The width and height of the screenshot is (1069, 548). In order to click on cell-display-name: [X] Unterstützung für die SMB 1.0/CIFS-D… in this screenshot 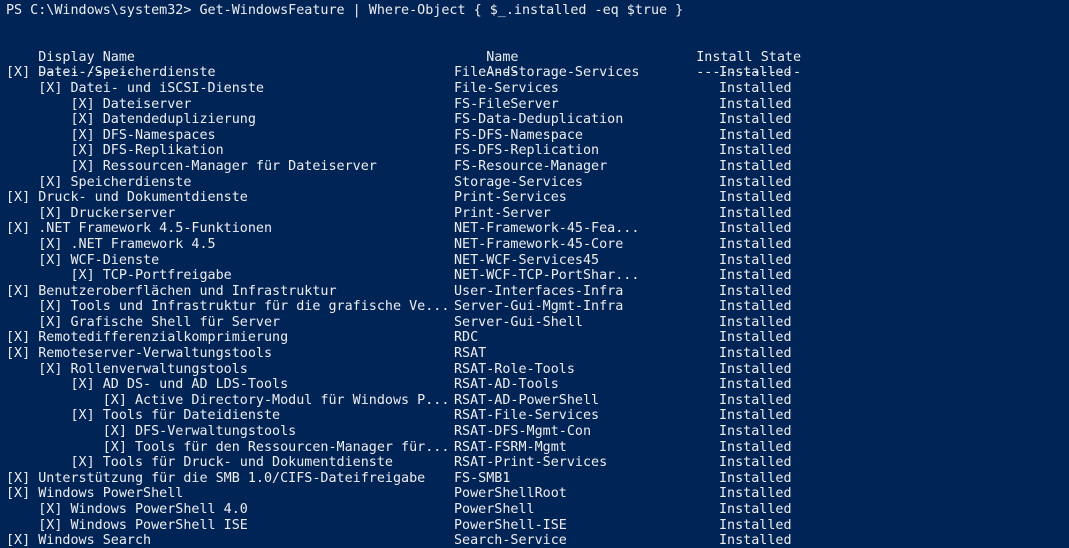, I will do `click(216, 478)`.